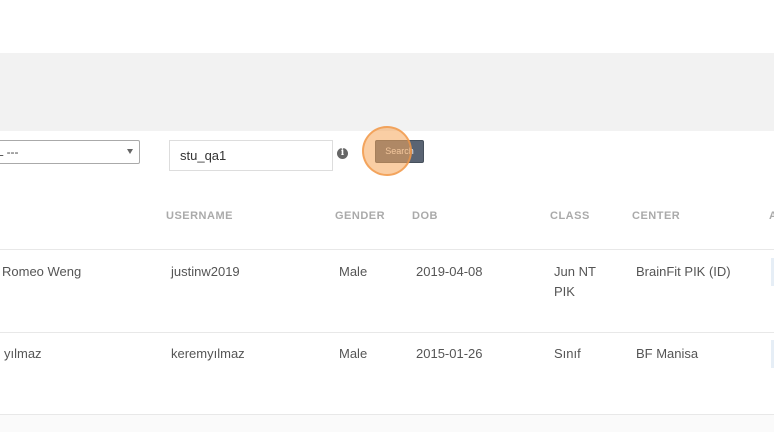  I want to click on cell-class: Jun NT, so click(575, 271).